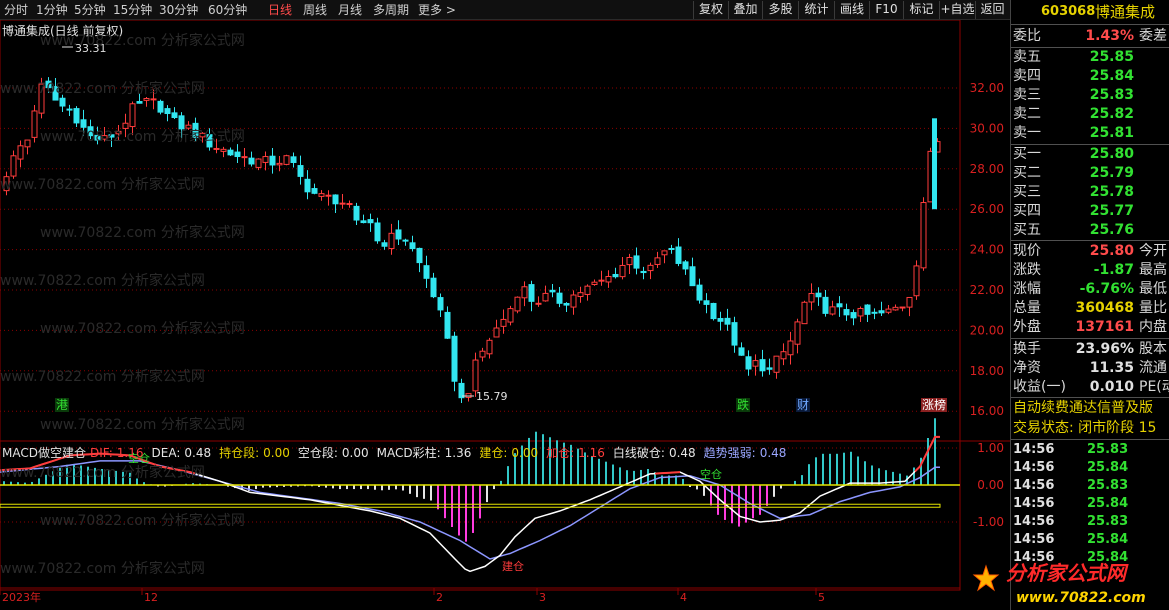 The image size is (1169, 610). Describe the element at coordinates (992, 10) in the screenshot. I see `toolbar-button: 返回` at that location.